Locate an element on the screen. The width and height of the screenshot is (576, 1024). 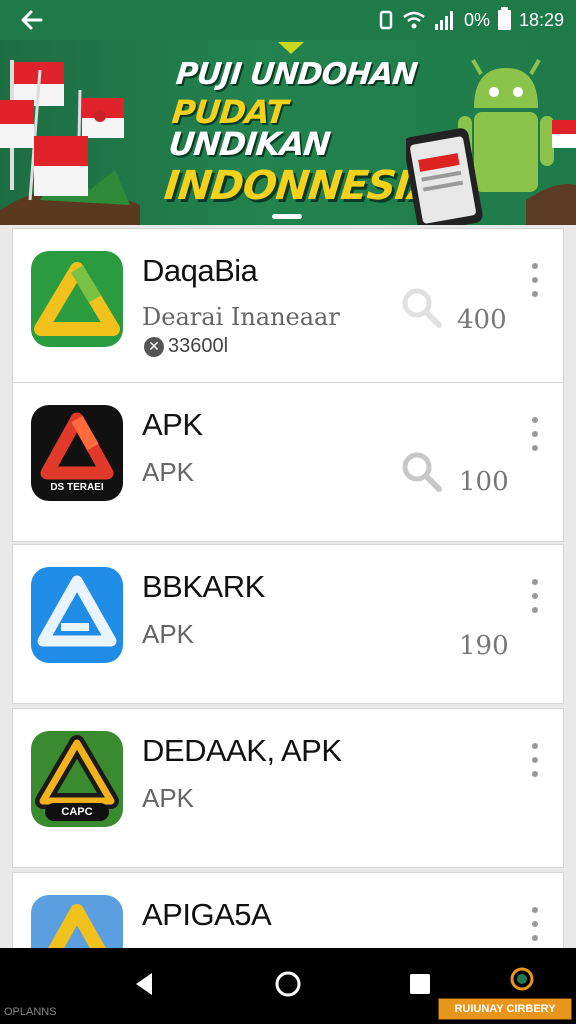
nav-back-button is located at coordinates (144, 984).